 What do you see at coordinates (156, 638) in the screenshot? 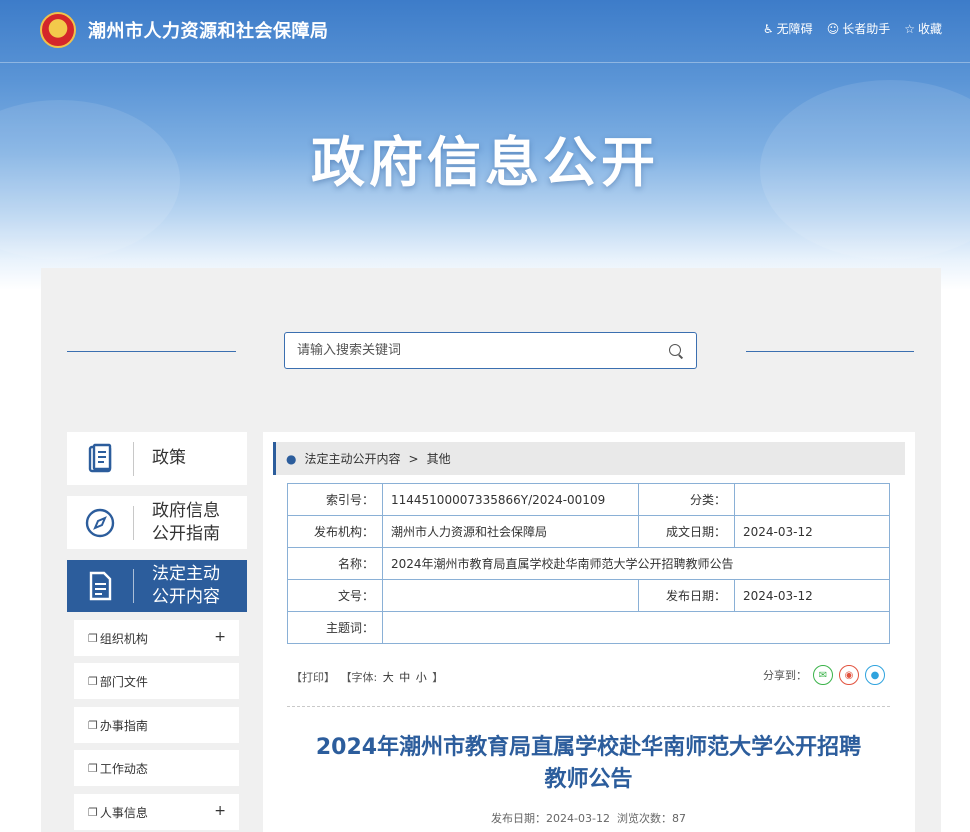
I see `sidebar-item-organization: ❐ 组织机构 +` at bounding box center [156, 638].